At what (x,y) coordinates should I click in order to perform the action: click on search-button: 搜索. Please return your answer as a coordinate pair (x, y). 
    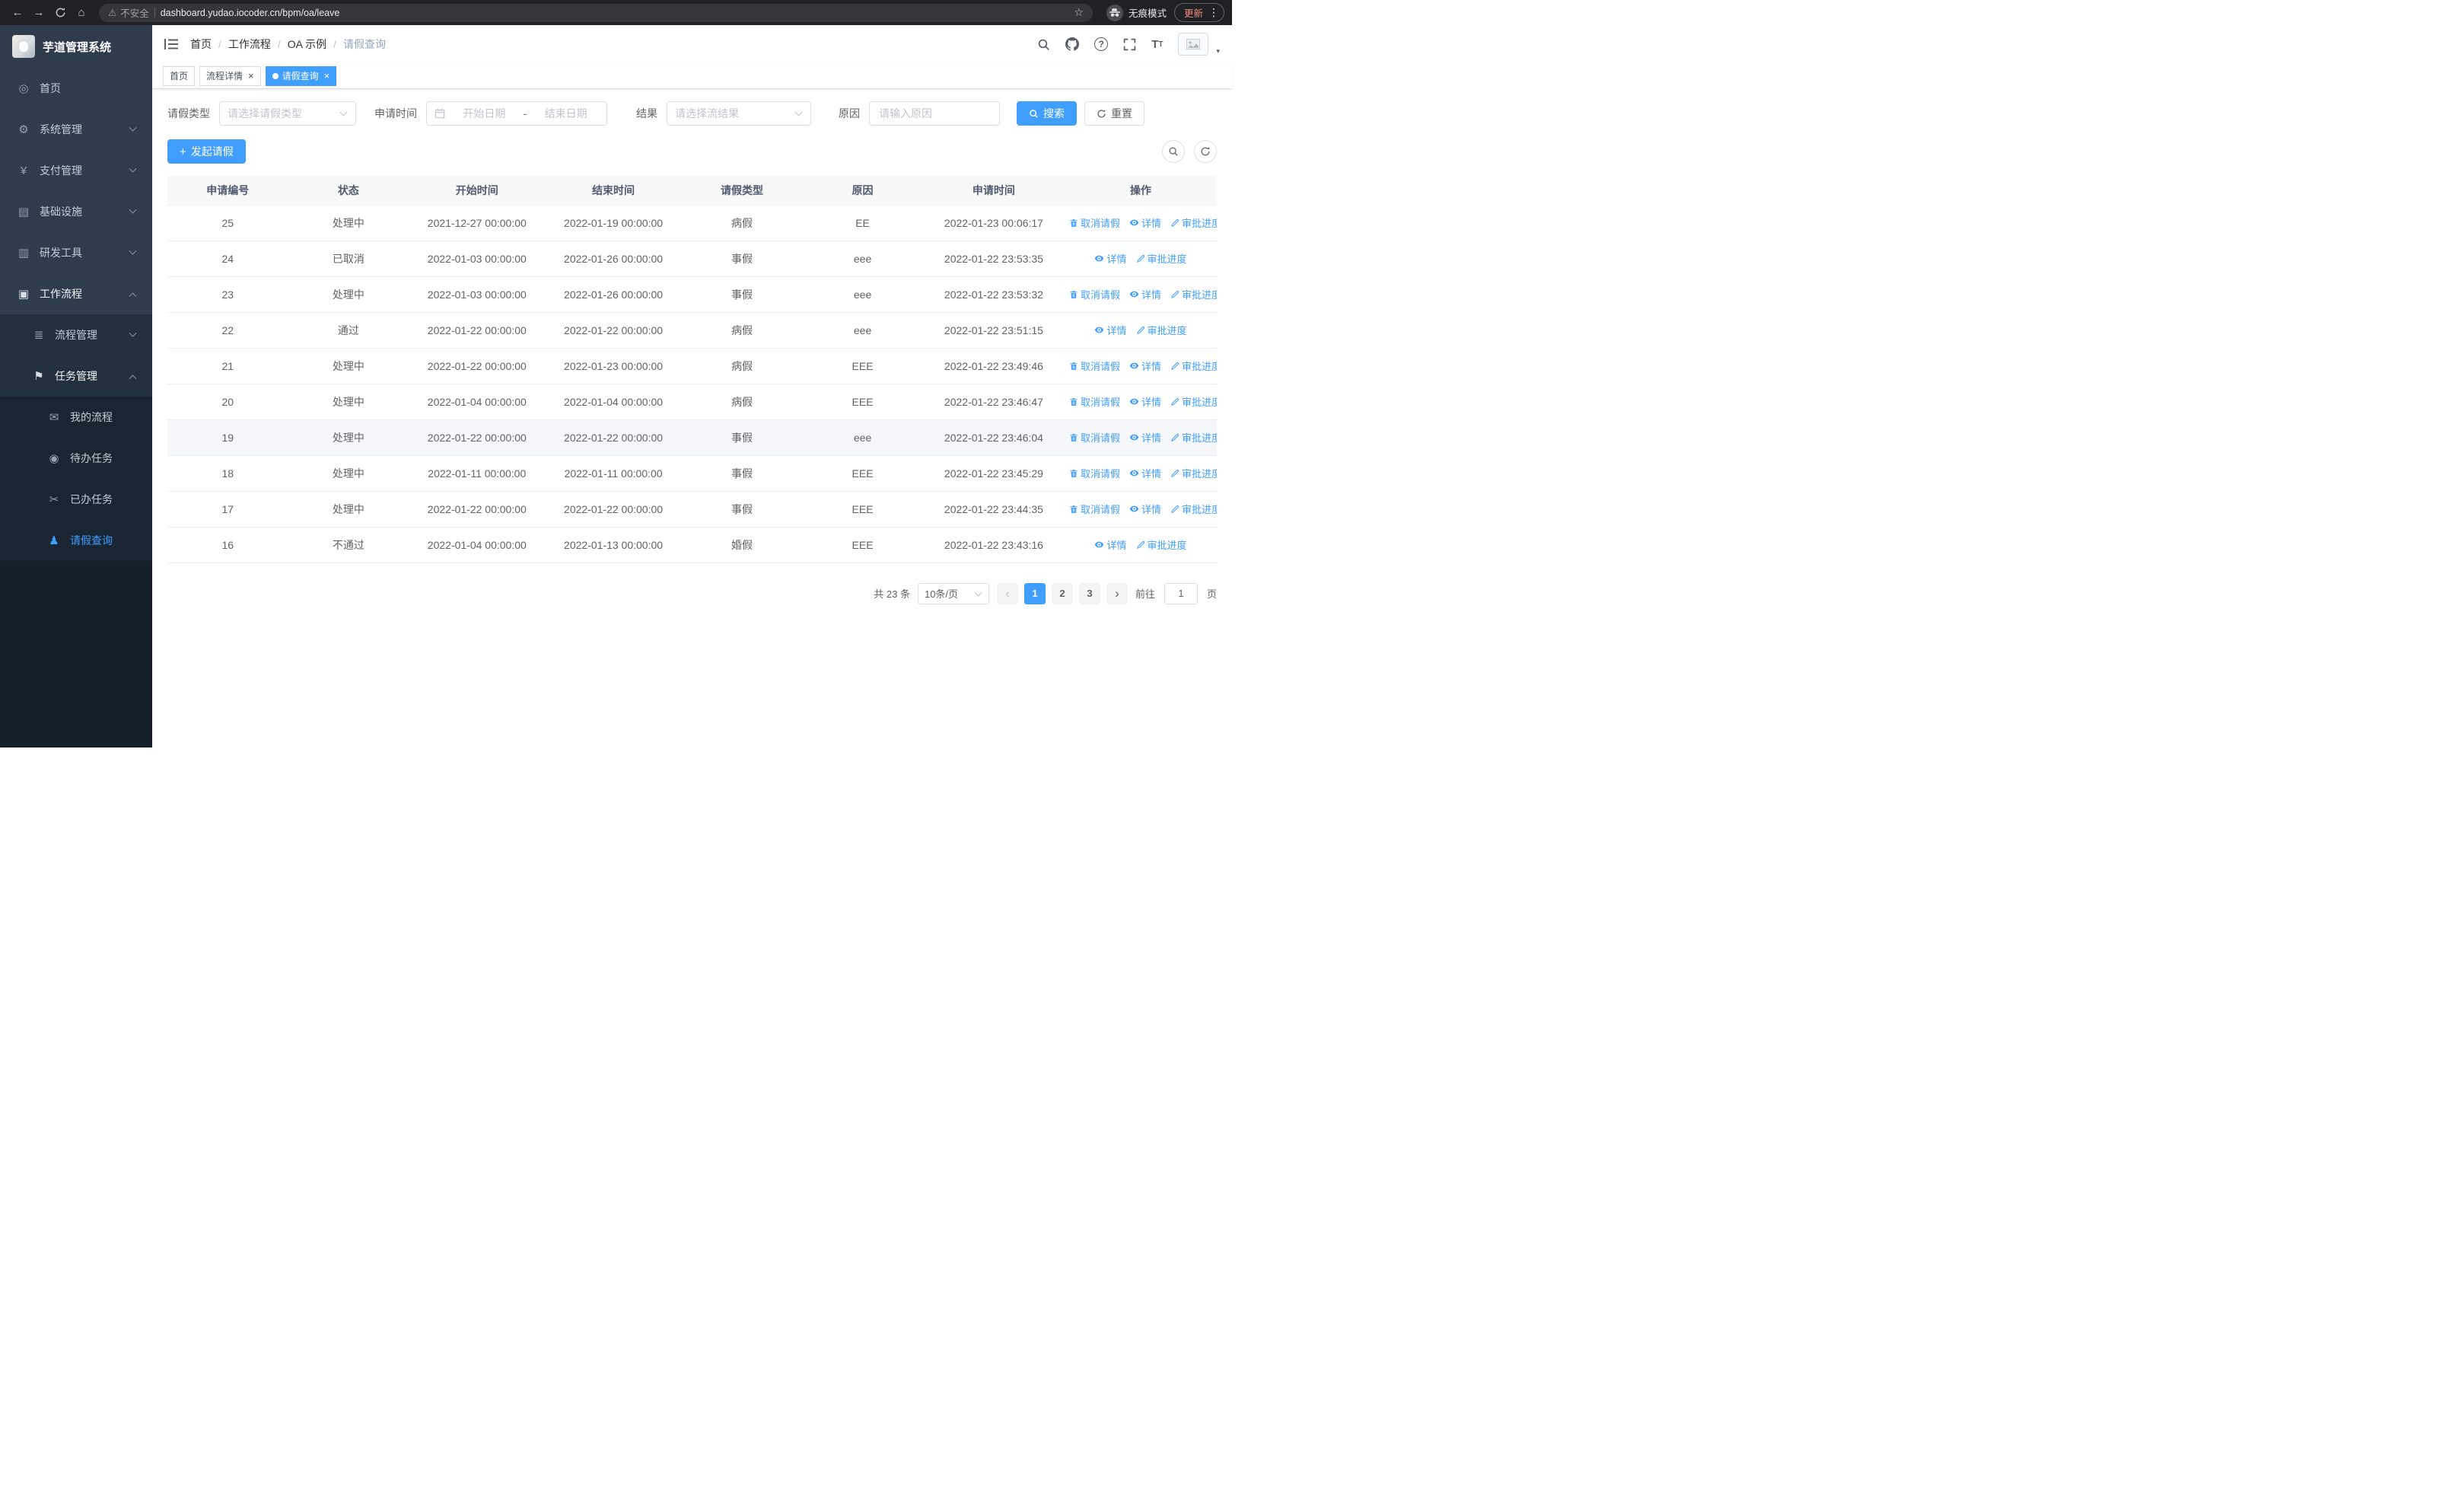
    Looking at the image, I should click on (1047, 114).